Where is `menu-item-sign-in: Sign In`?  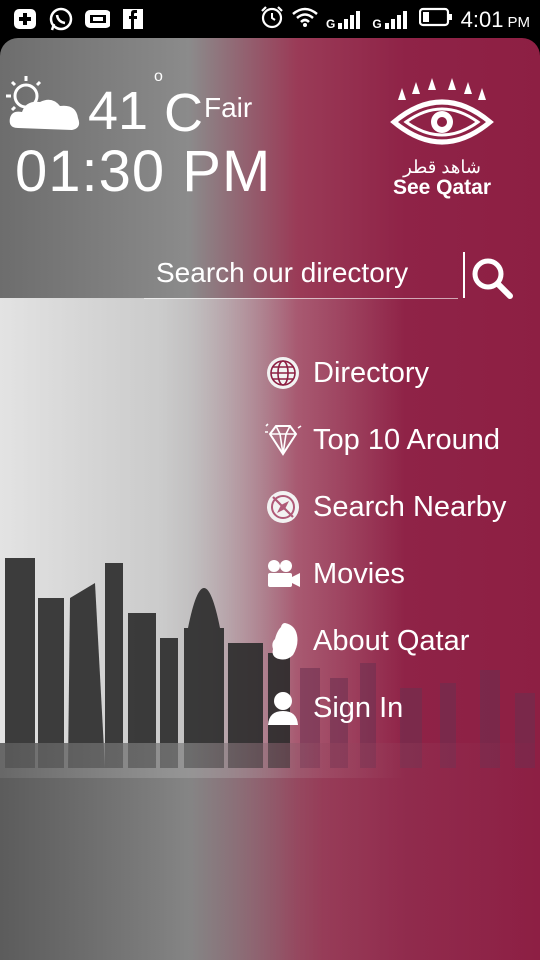
menu-item-sign-in: Sign In is located at coordinates (332, 708).